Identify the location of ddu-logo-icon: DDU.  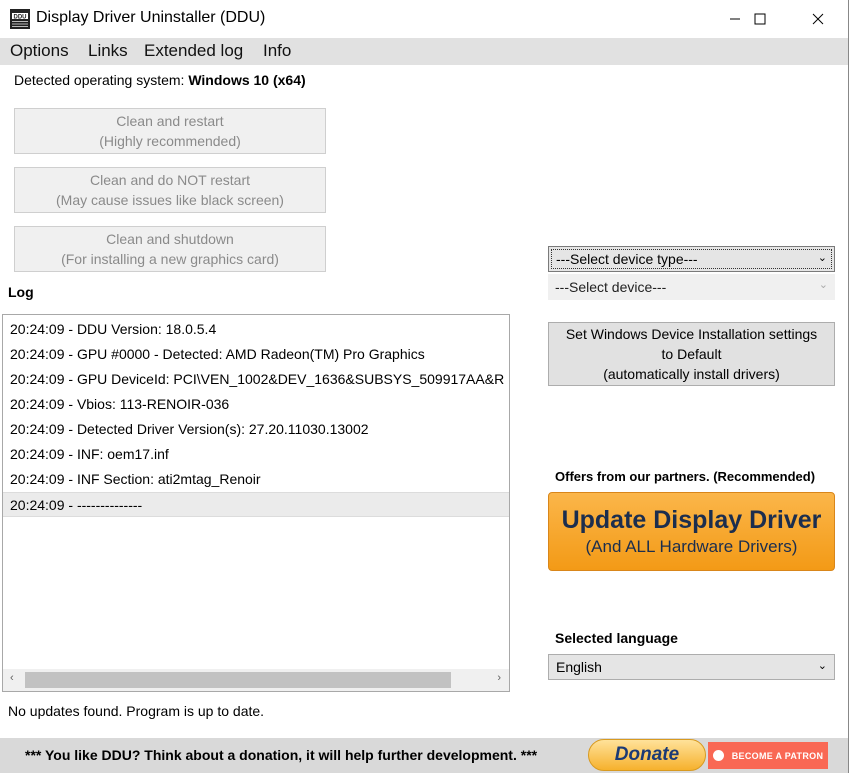
(20, 19).